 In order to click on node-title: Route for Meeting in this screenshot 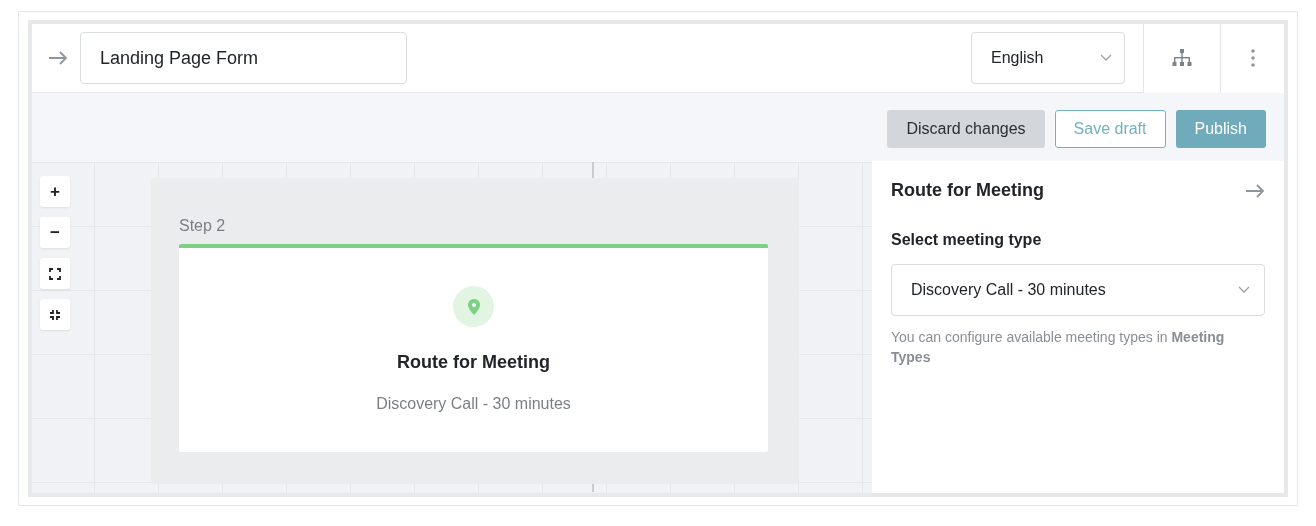, I will do `click(473, 362)`.